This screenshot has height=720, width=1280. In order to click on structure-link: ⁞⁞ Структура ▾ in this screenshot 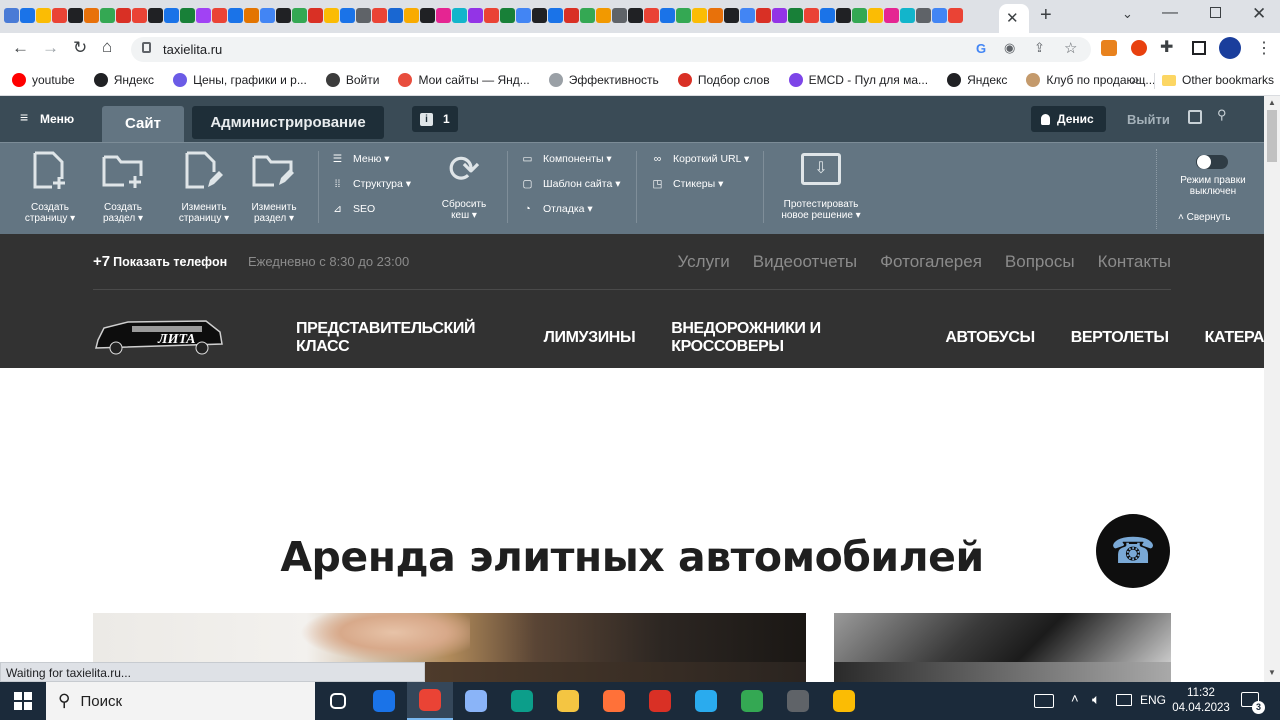, I will do `click(370, 184)`.